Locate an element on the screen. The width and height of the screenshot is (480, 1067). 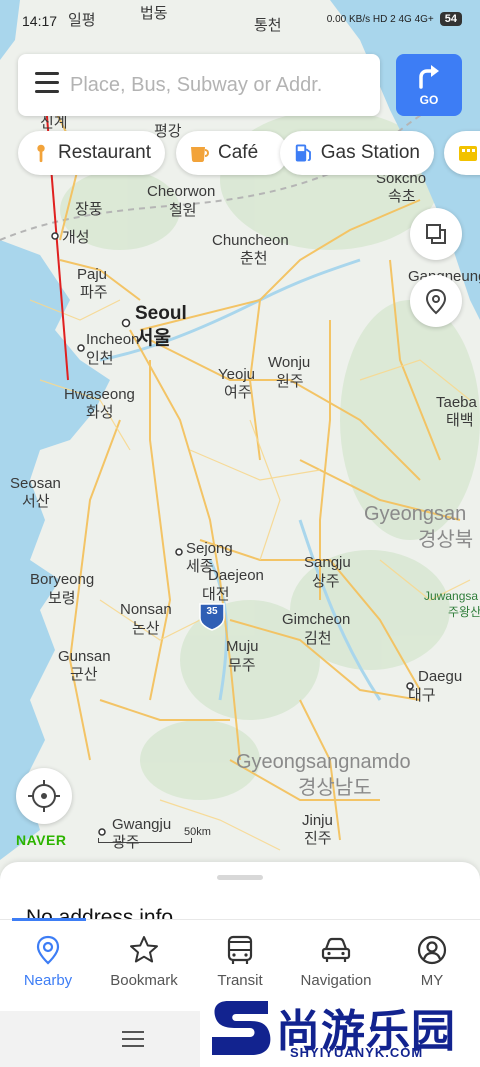
map-label: 인천 is located at coordinates (100, 358).